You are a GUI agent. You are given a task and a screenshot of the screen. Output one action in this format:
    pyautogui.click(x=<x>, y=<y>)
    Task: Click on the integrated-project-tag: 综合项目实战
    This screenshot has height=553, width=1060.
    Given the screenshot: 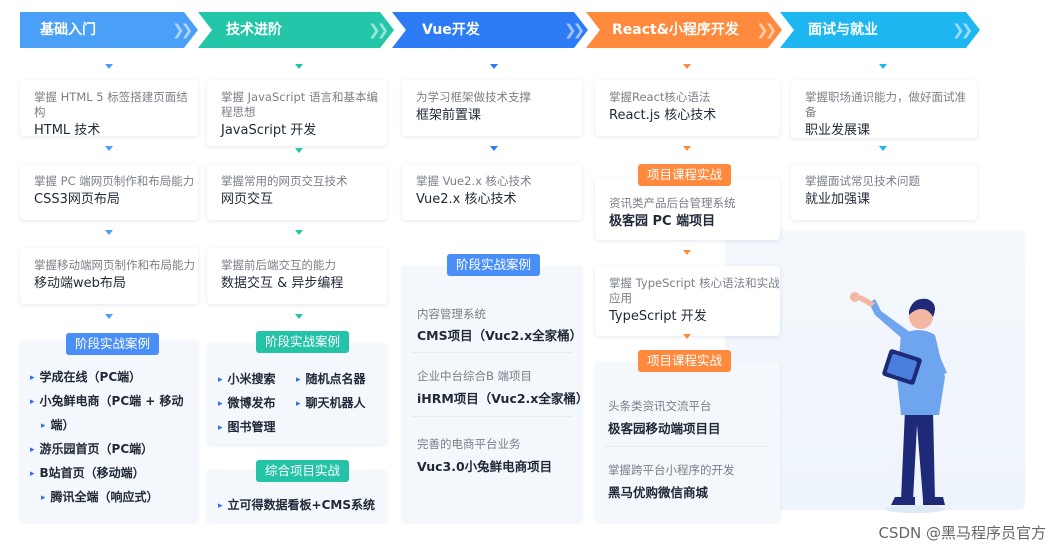 What is the action you would take?
    pyautogui.click(x=303, y=471)
    